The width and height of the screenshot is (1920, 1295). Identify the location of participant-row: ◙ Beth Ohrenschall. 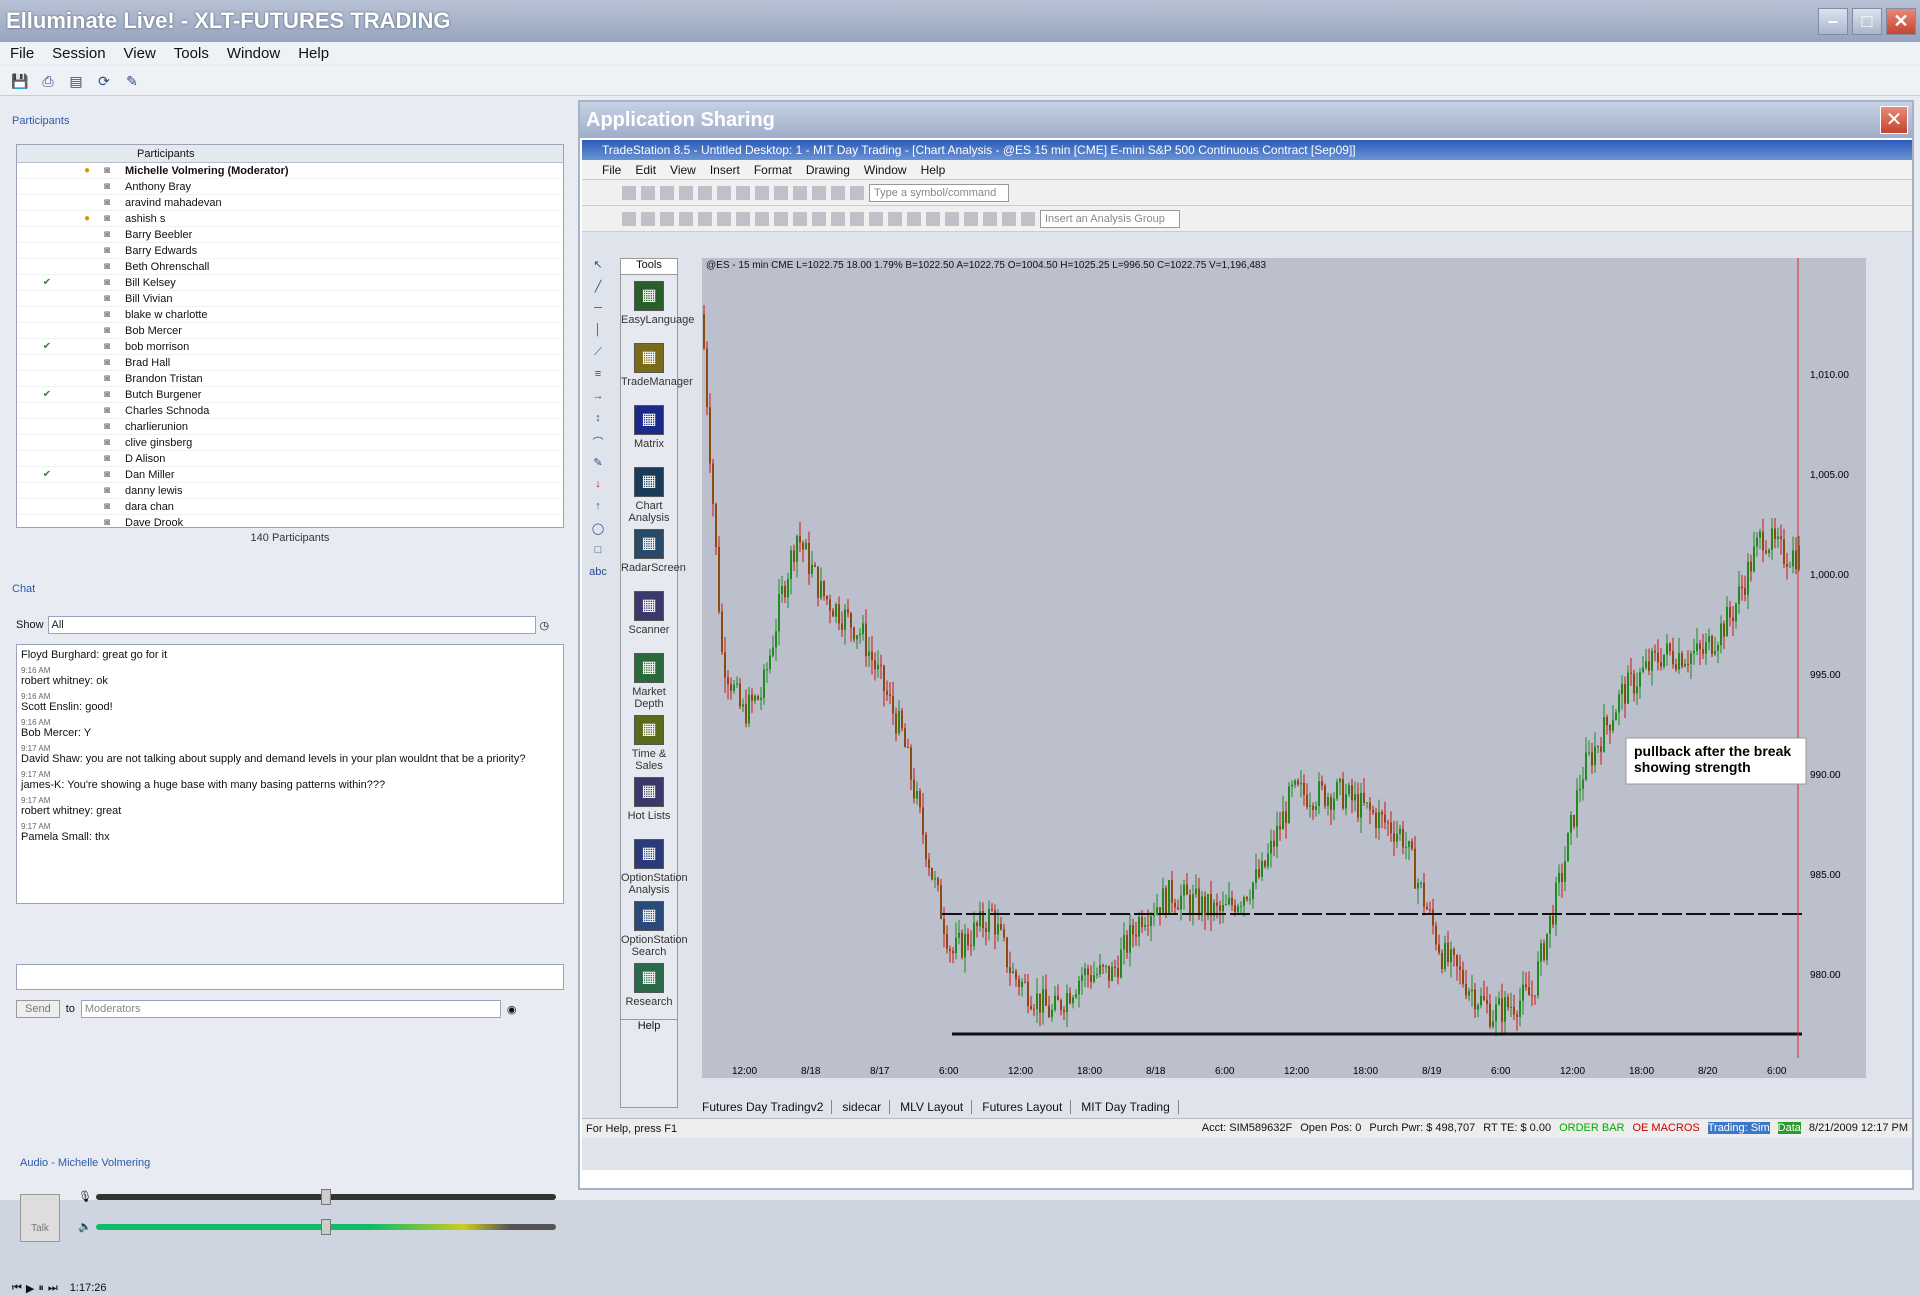
(290, 267).